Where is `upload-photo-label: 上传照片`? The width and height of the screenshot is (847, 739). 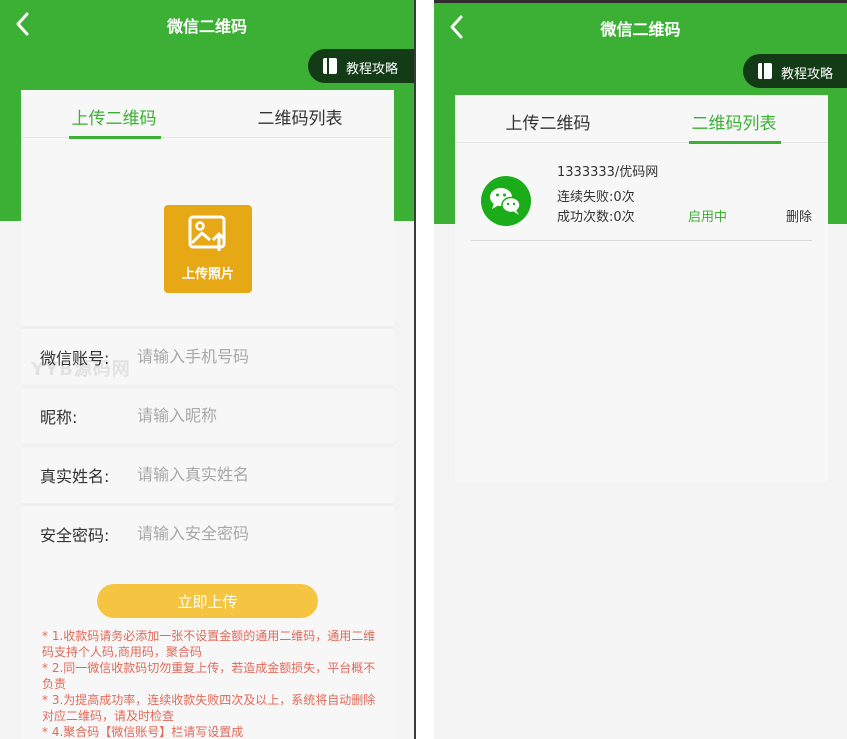 upload-photo-label: 上传照片 is located at coordinates (207, 274).